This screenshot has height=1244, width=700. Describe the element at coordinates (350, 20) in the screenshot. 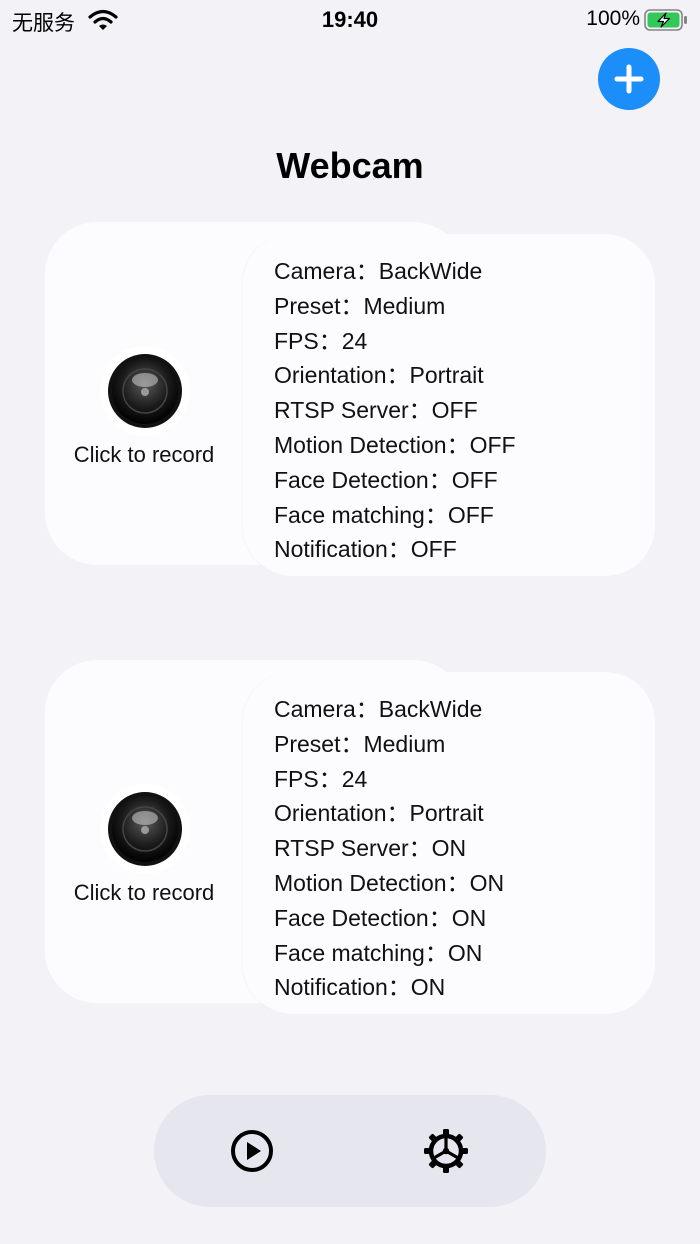

I see `status-bar: 无服务 19:40 100%` at that location.